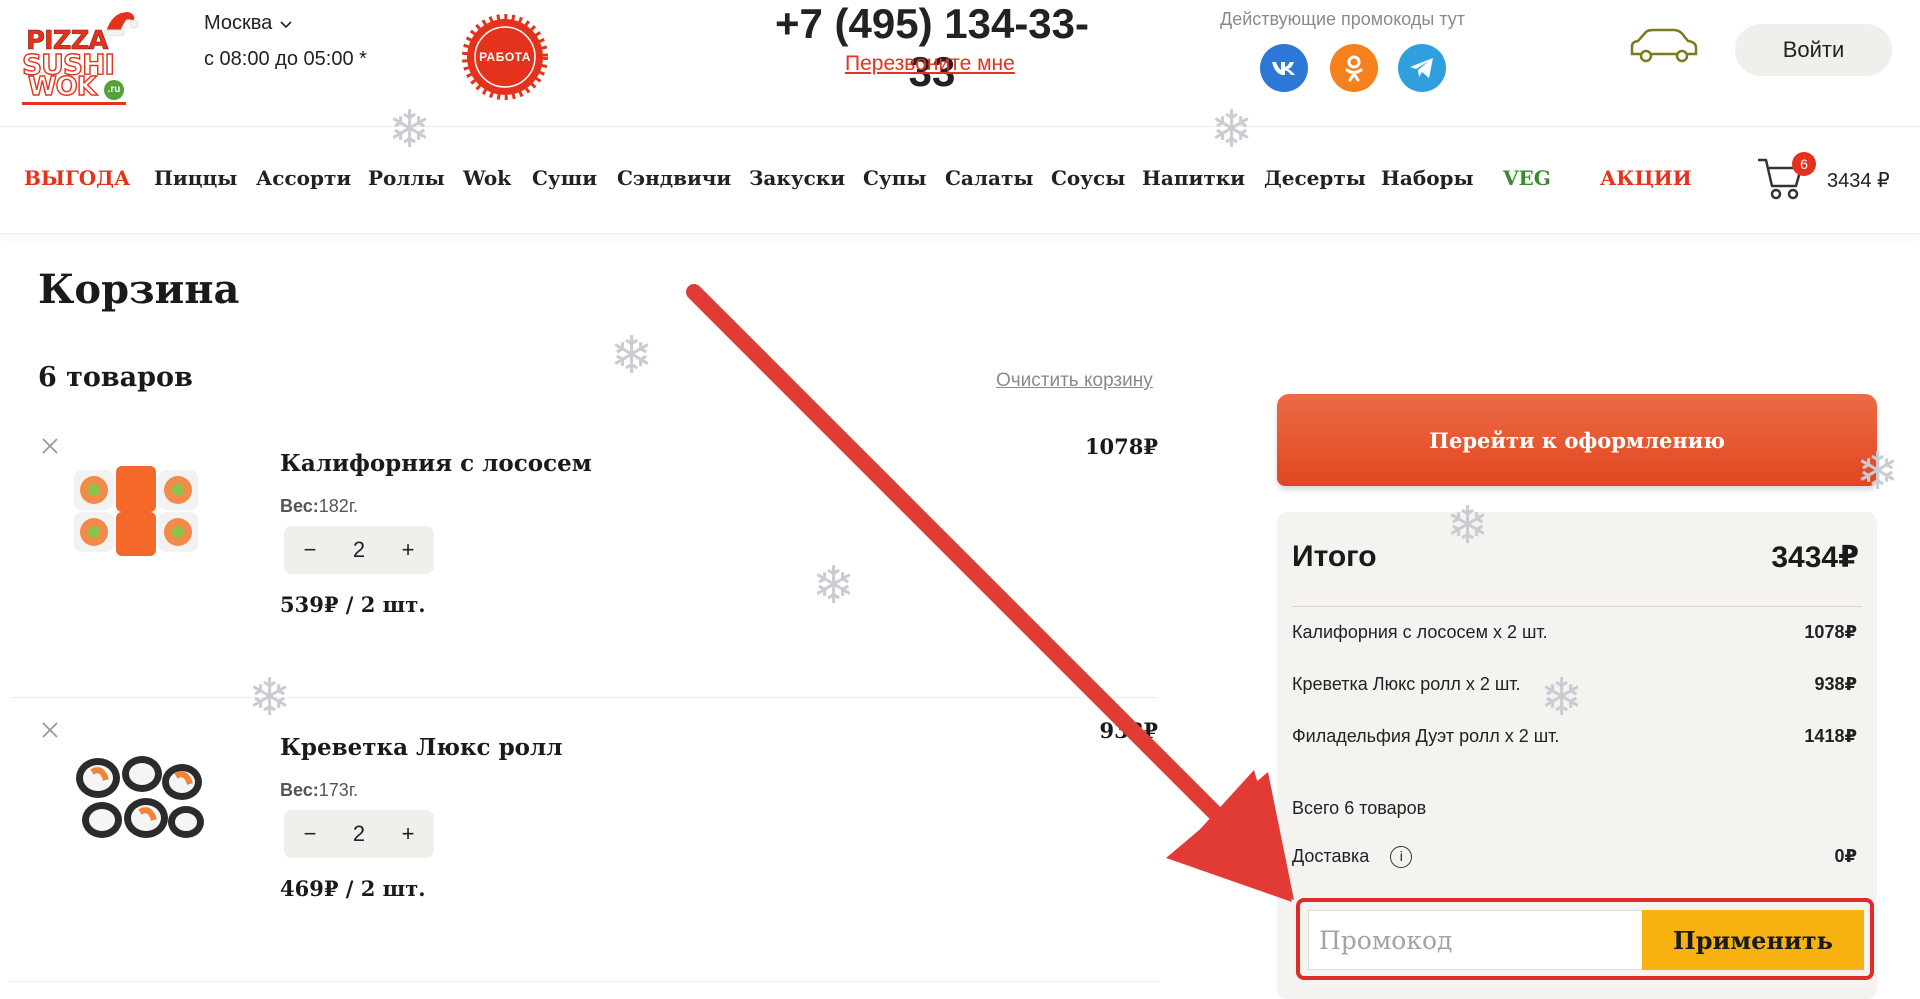 The width and height of the screenshot is (1920, 999). Describe the element at coordinates (421, 747) in the screenshot. I see `item-name: Креветка Люкс ролл` at that location.